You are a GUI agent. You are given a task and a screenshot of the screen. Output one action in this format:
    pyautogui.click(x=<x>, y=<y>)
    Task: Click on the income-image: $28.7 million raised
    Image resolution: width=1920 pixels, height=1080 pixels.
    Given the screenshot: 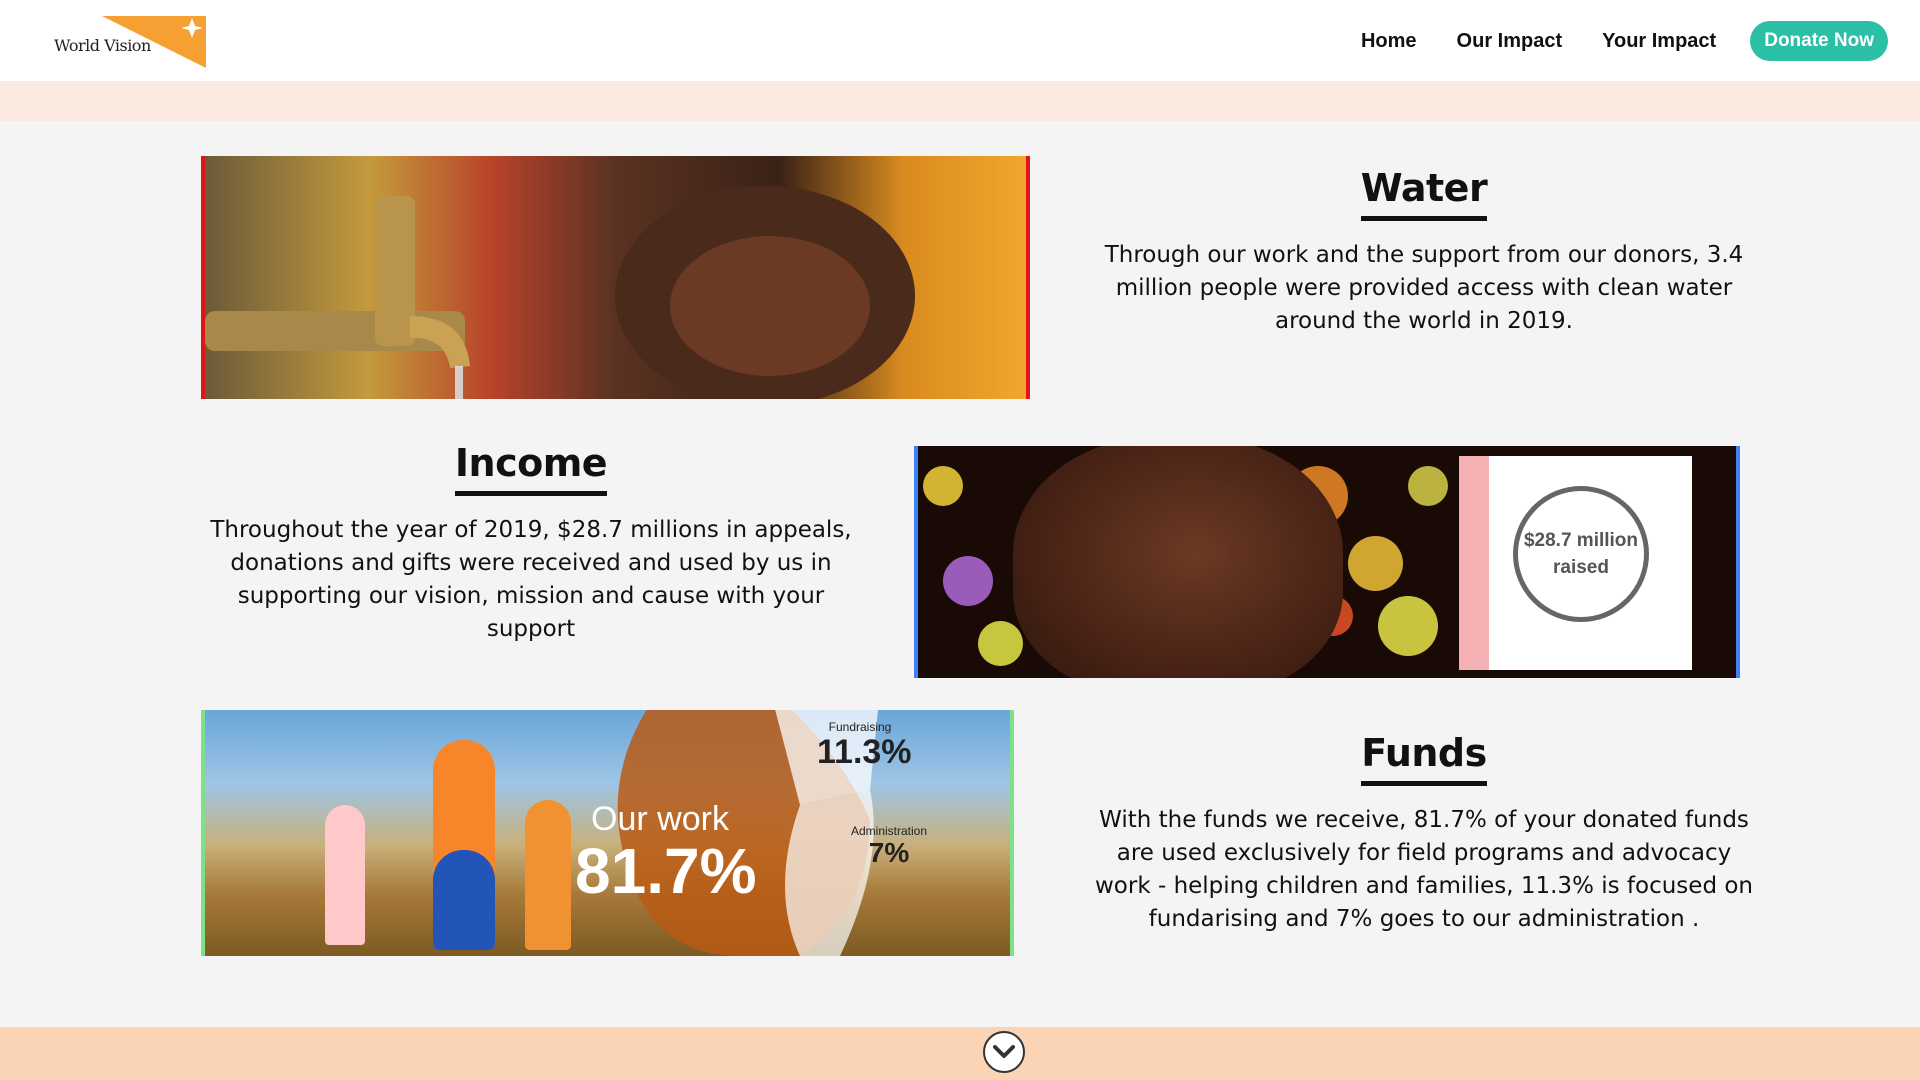 What is the action you would take?
    pyautogui.click(x=1327, y=562)
    